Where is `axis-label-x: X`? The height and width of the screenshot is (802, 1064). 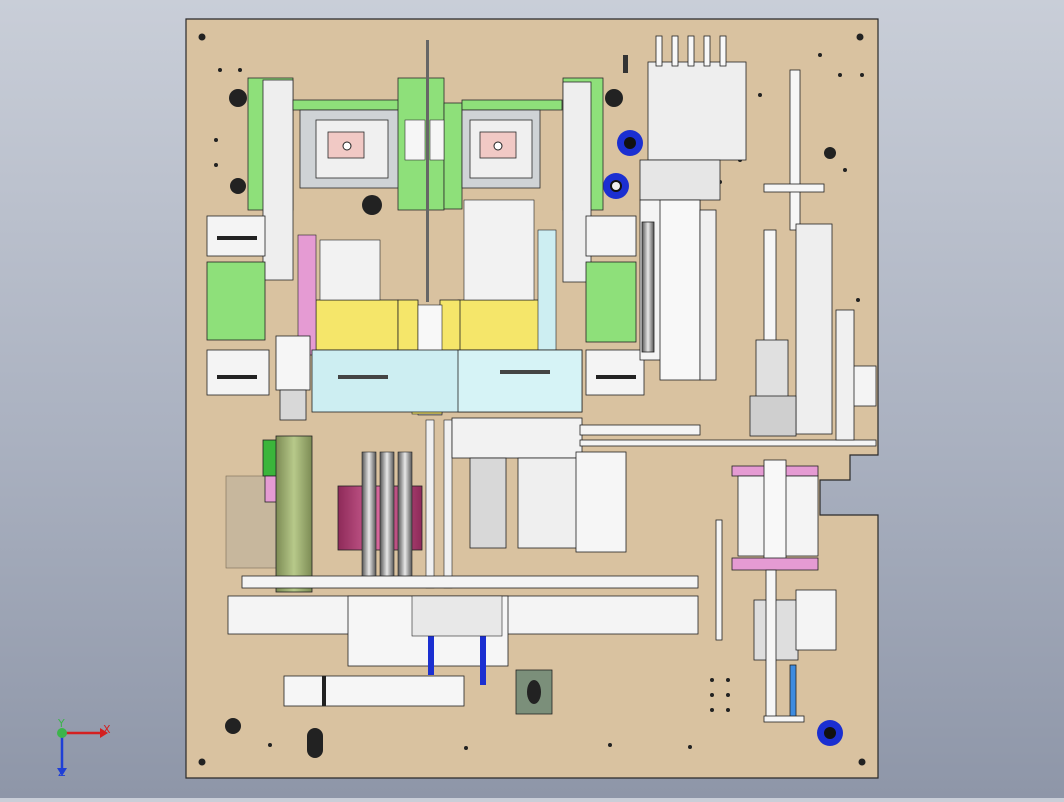
axis-label-x: X is located at coordinates (107, 729).